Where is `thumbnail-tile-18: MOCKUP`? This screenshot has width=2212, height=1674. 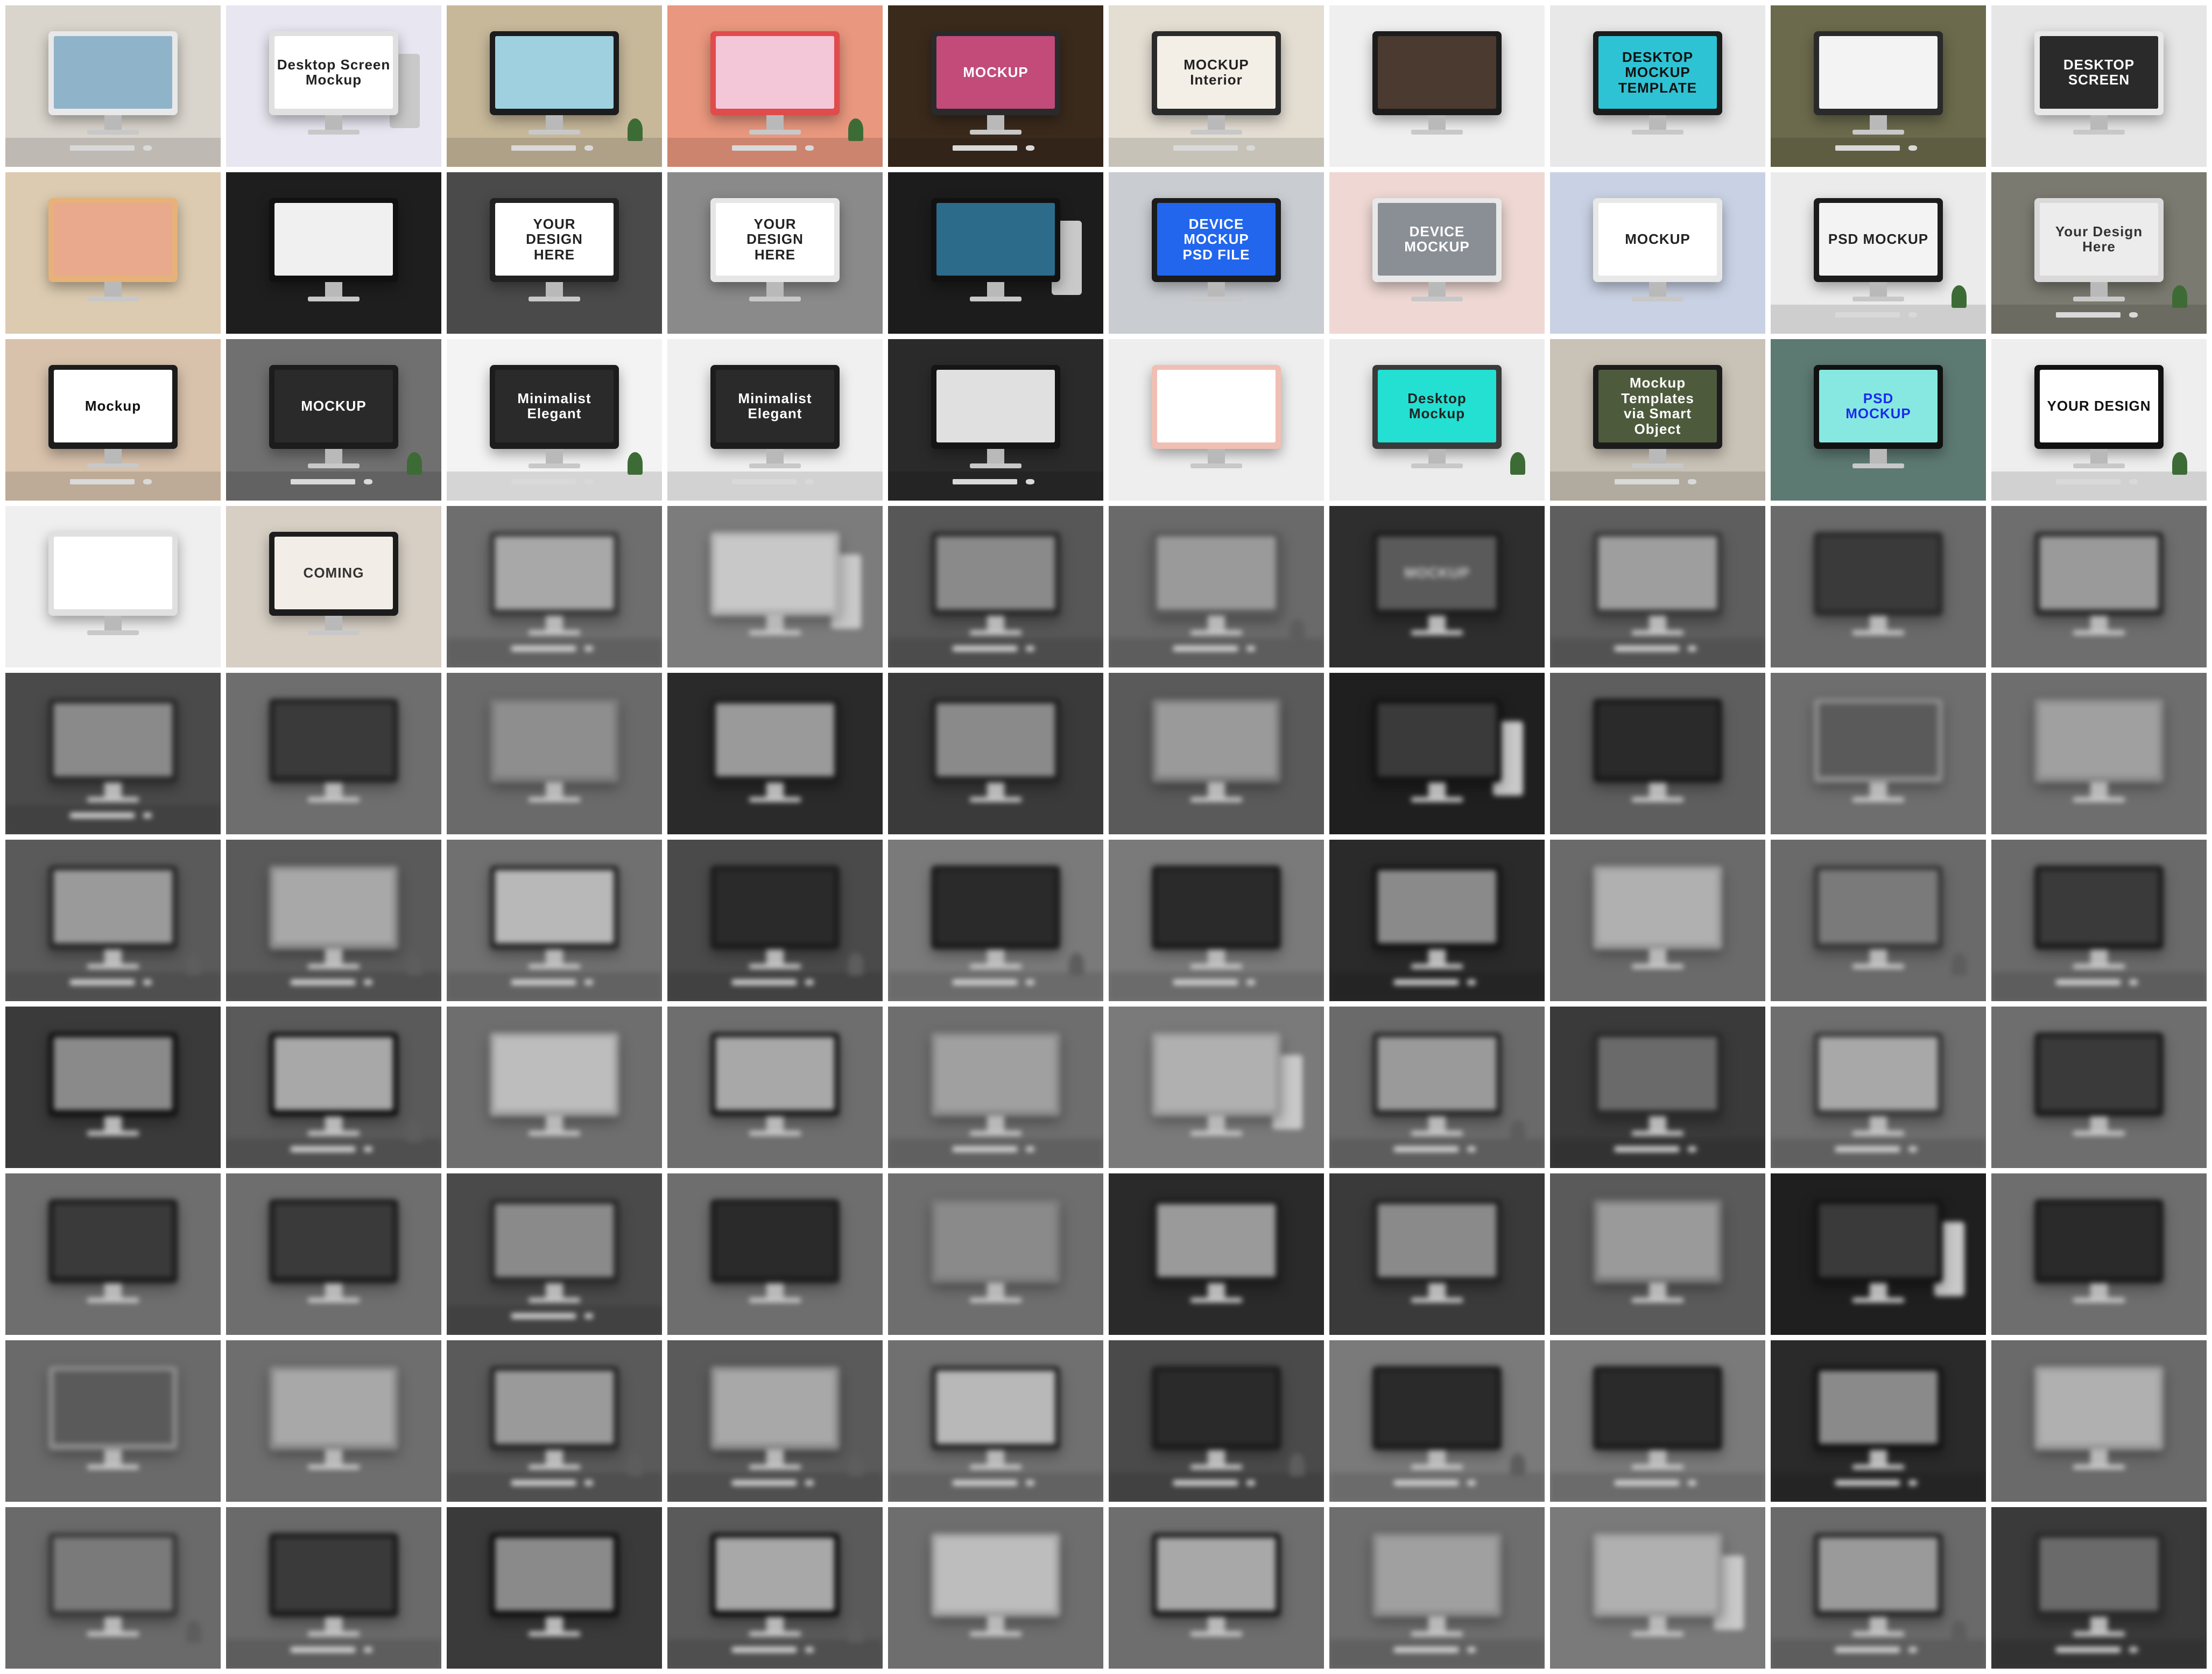
thumbnail-tile-18: MOCKUP is located at coordinates (1657, 253).